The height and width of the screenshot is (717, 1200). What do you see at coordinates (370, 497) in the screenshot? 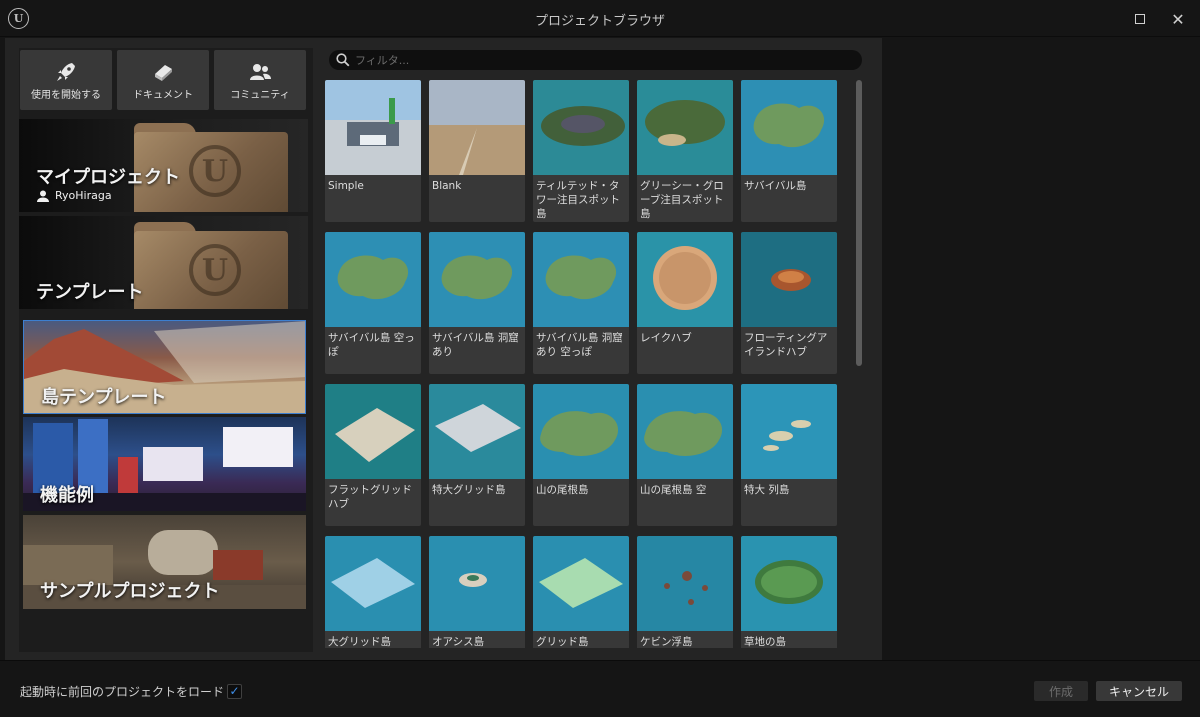
I see `template-label: フラットグリッドハブ` at bounding box center [370, 497].